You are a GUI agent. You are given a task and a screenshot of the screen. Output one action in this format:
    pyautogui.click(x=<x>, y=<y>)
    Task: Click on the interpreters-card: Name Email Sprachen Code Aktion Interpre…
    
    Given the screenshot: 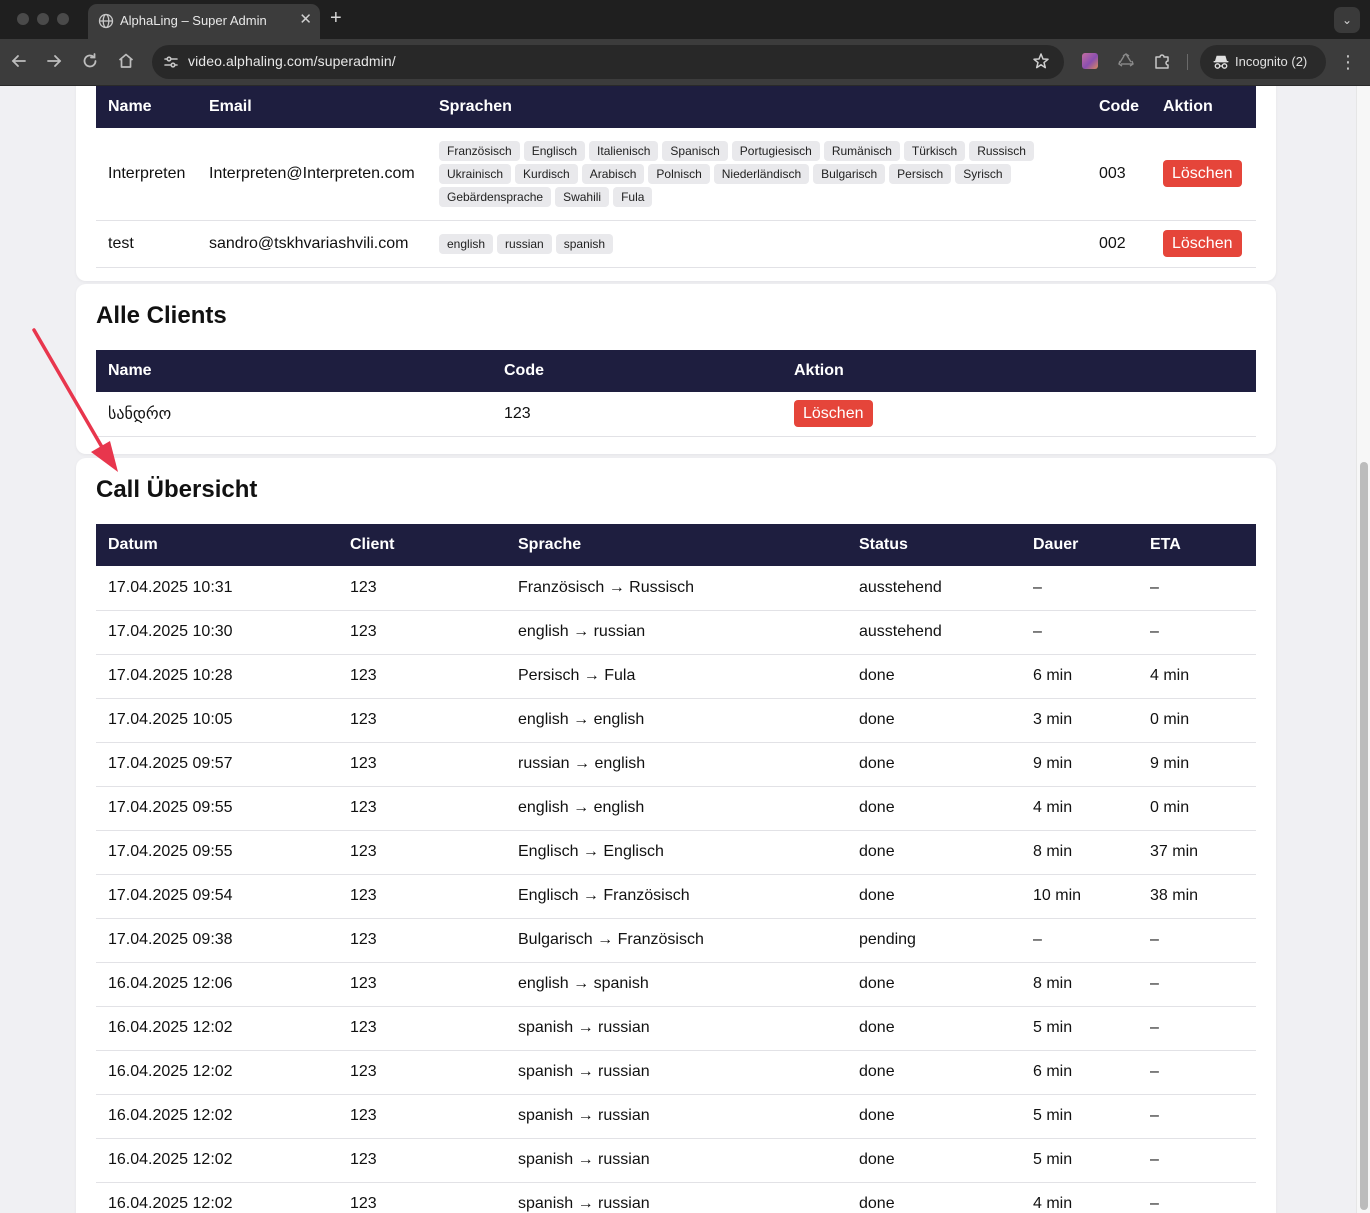 What is the action you would take?
    pyautogui.click(x=676, y=183)
    